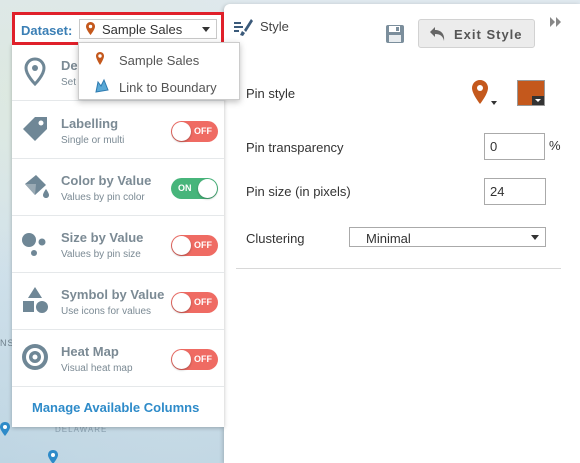 The image size is (580, 463). I want to click on manage-columns-link: Manage Available Columns, so click(115, 407).